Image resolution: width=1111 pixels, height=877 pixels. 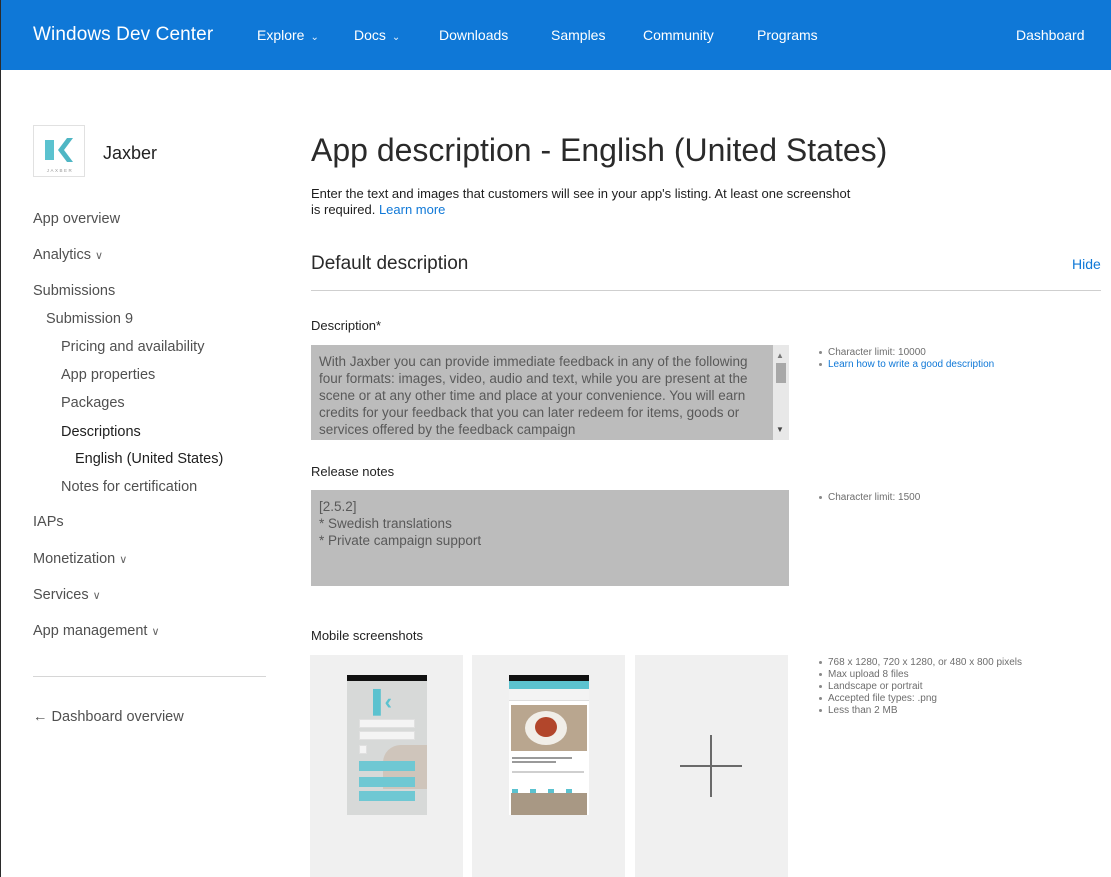 What do you see at coordinates (780, 429) in the screenshot?
I see `scroll-down-icon: ▼` at bounding box center [780, 429].